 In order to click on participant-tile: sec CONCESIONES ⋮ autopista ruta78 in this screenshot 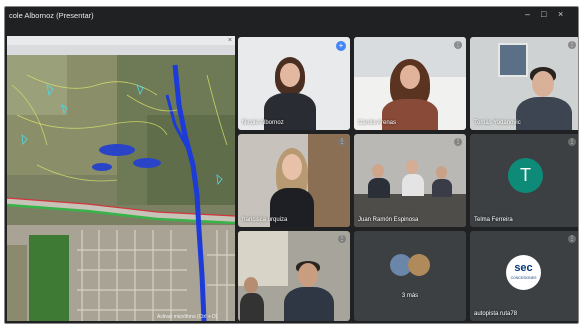, I will do `click(524, 276)`.